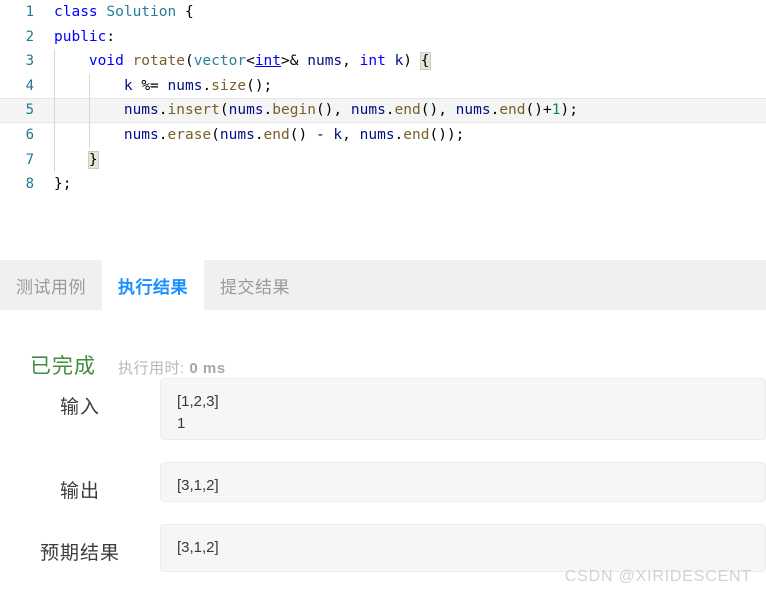  I want to click on code-line: 2 public:, so click(383, 37).